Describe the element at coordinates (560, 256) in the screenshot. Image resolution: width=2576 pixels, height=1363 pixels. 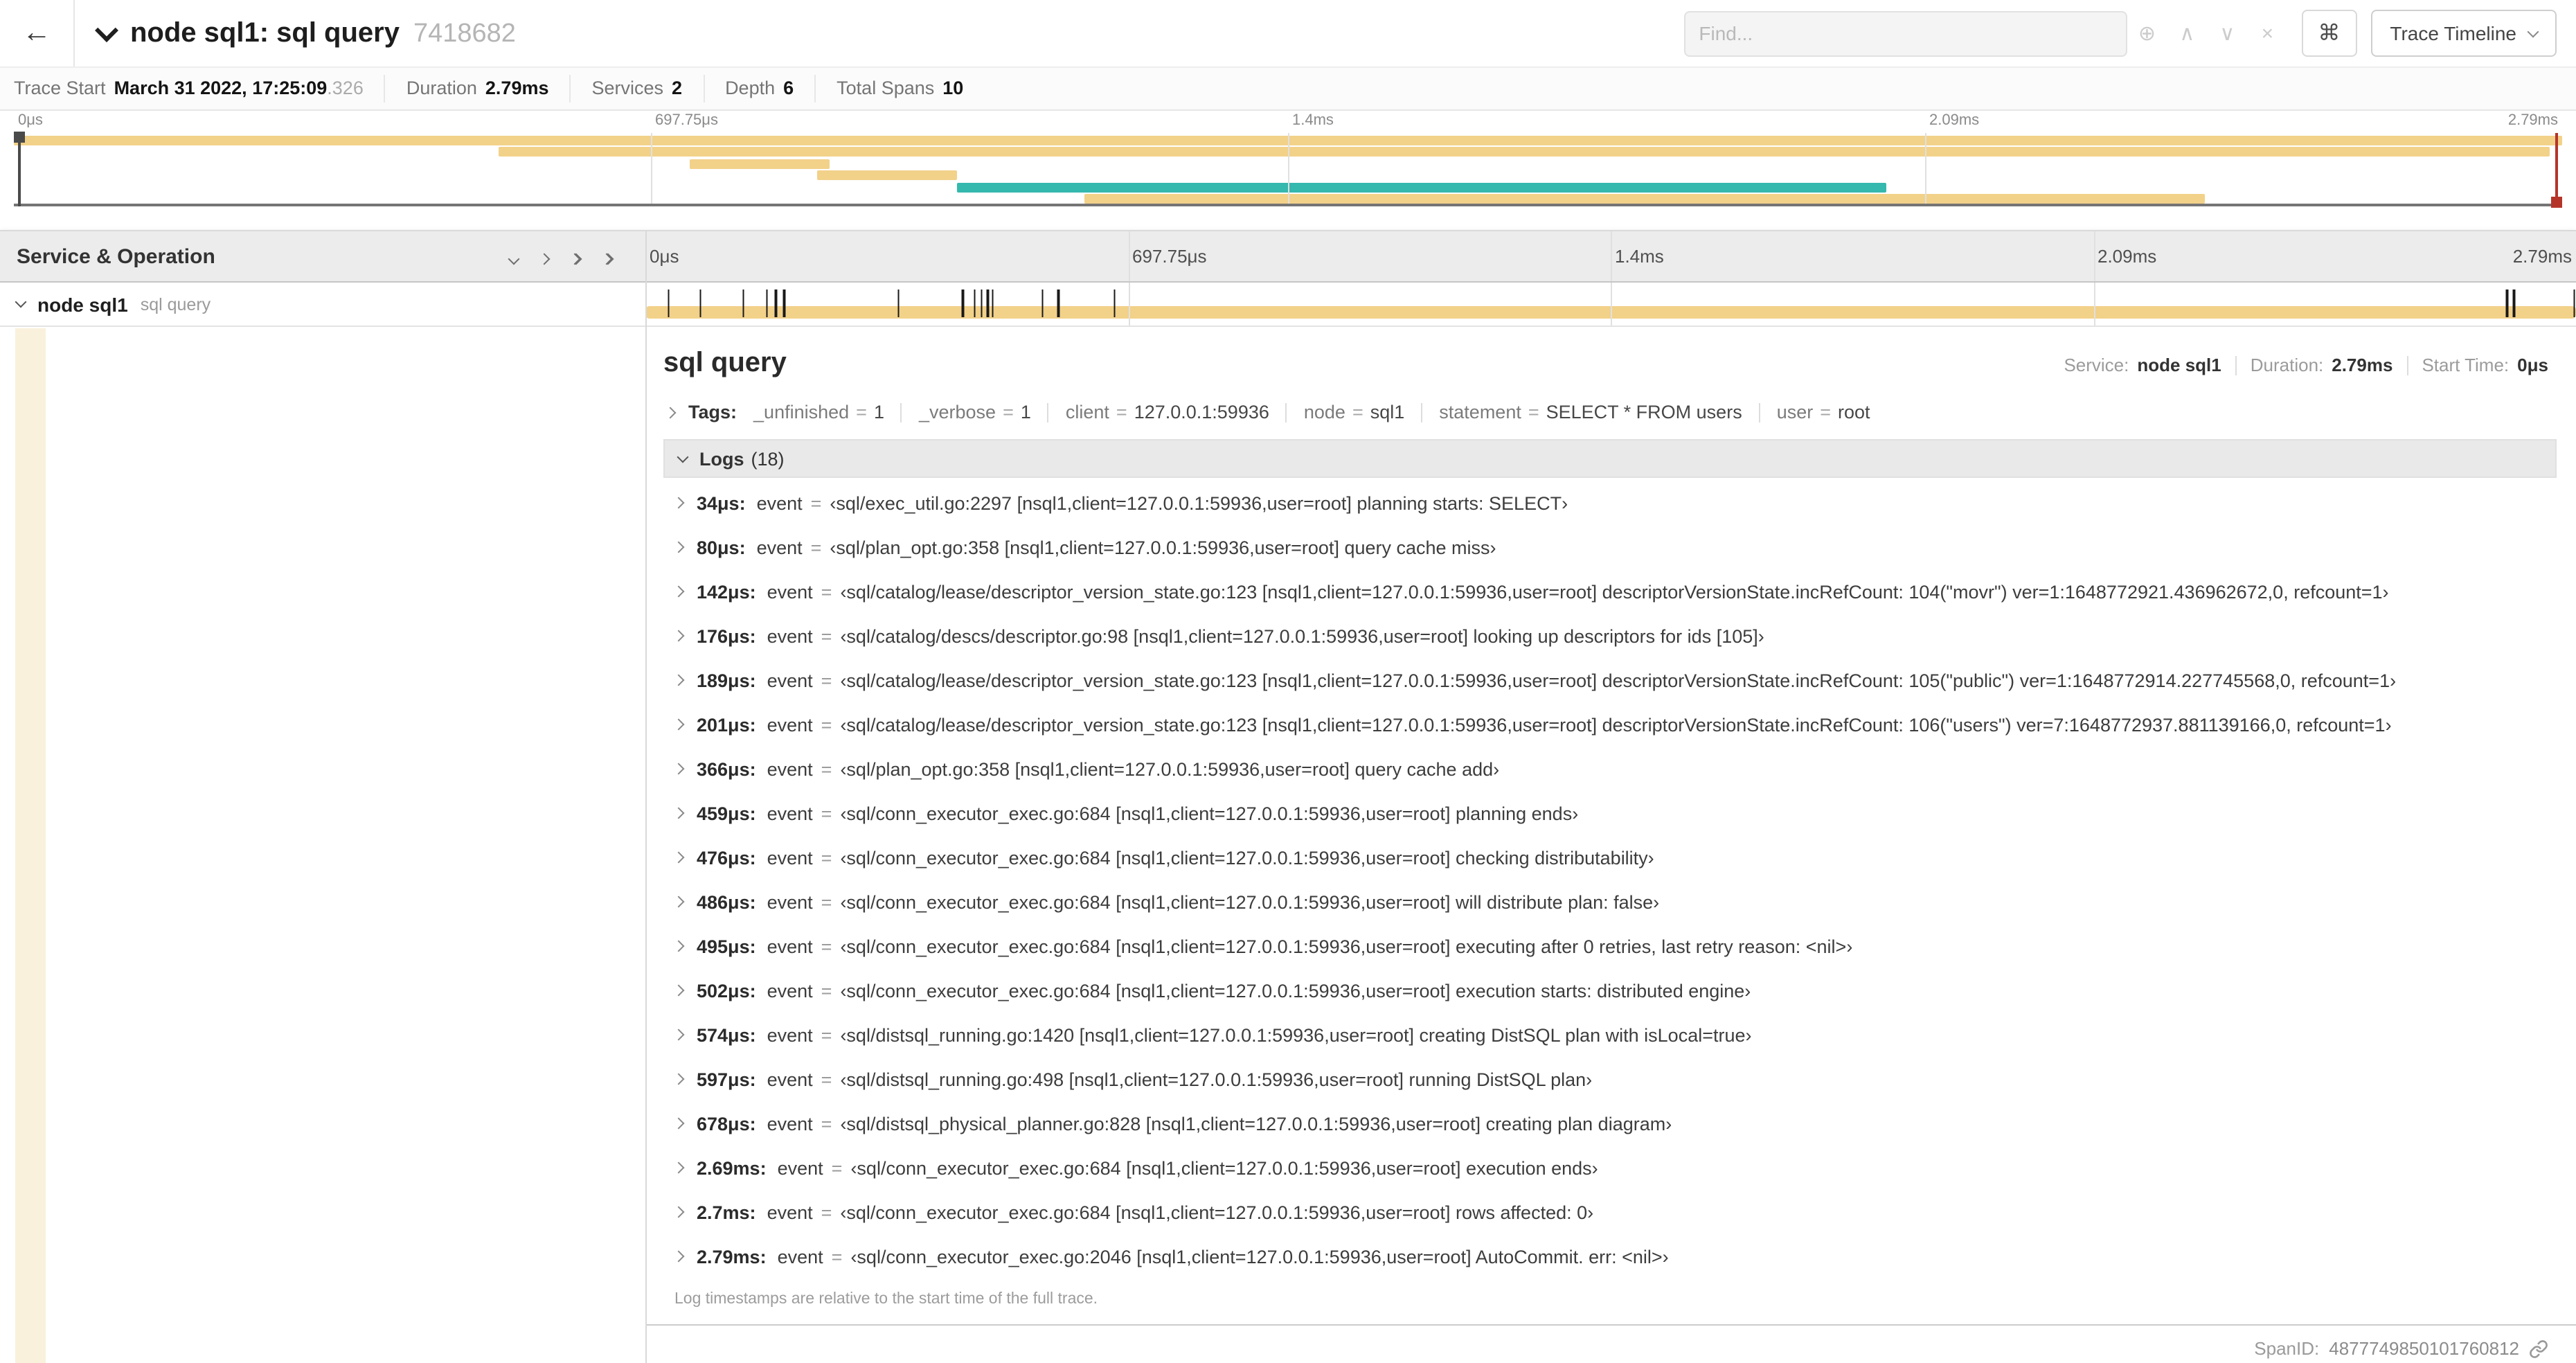
I see `accordion-controls` at that location.